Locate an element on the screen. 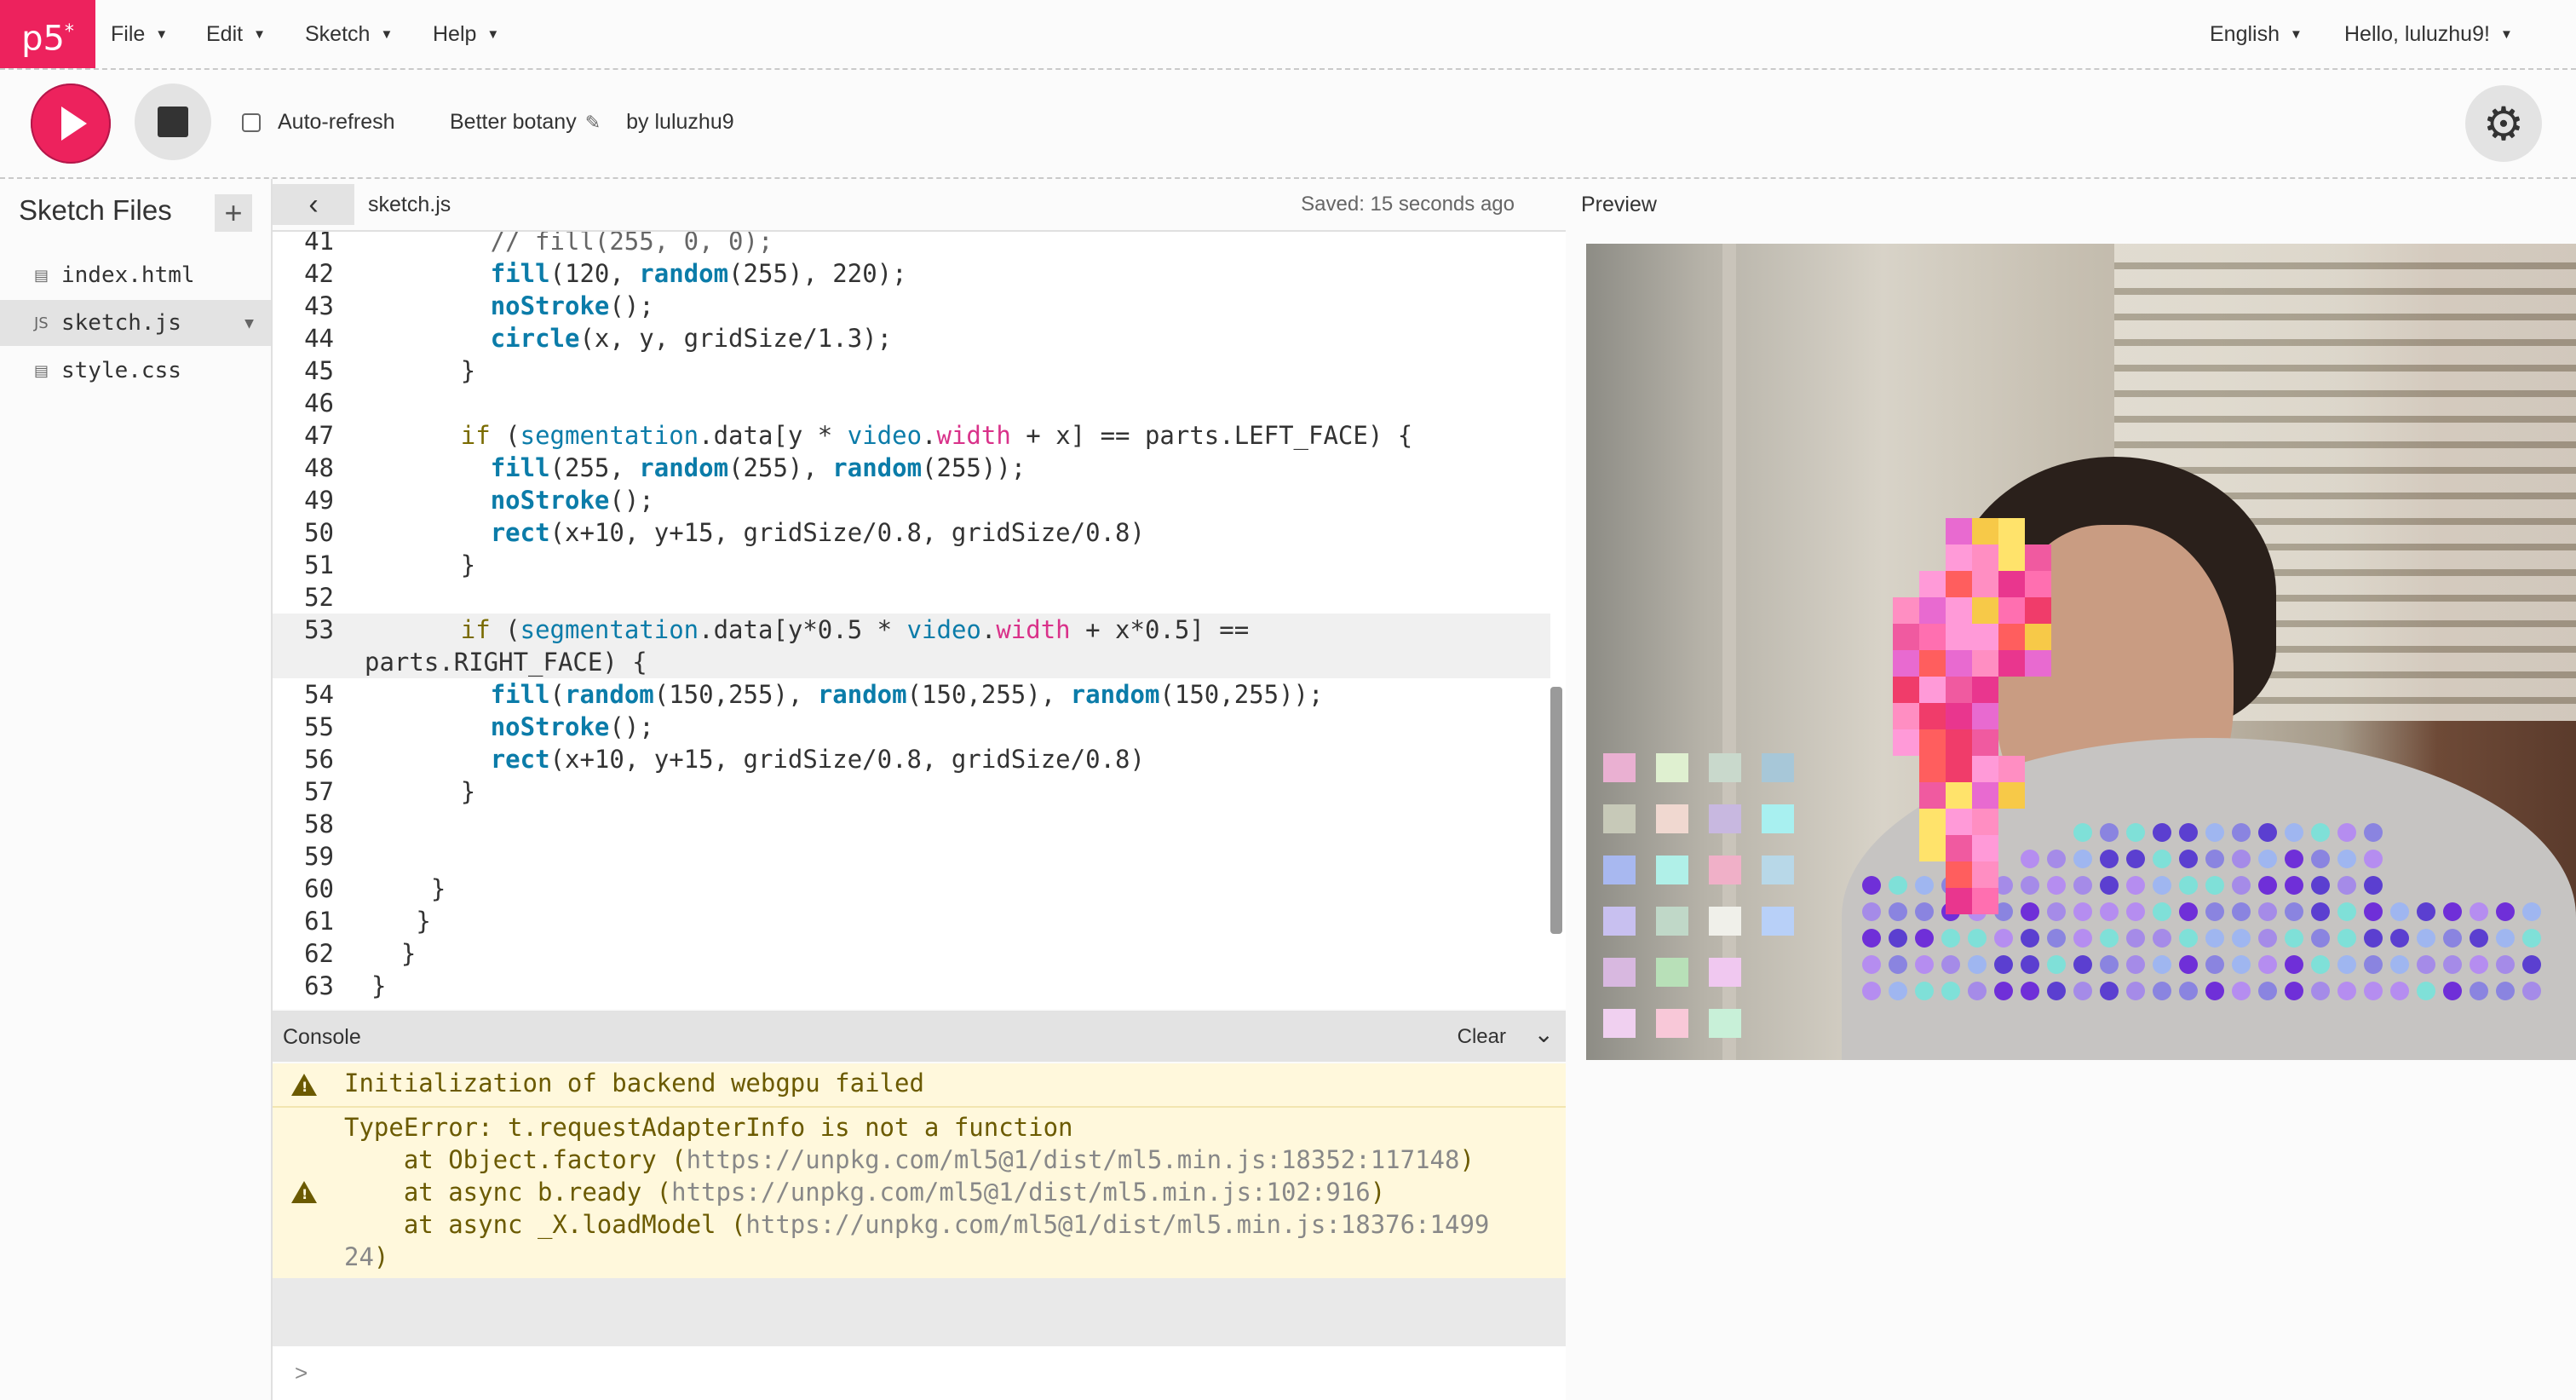  line-number: 47 is located at coordinates (319, 435).